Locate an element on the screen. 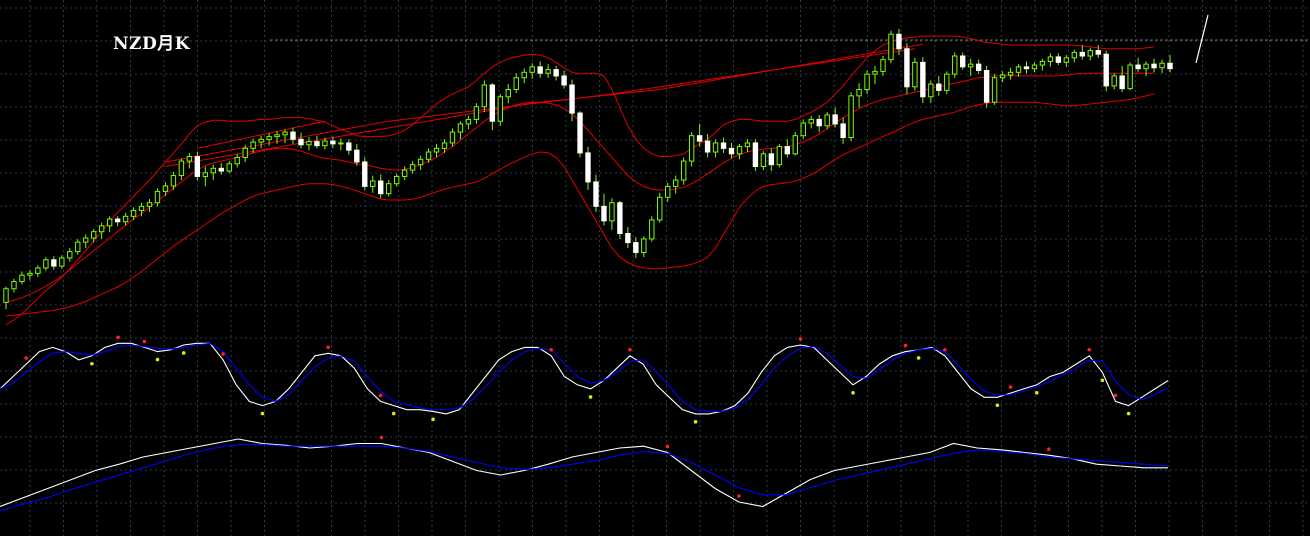  oscillator-panel is located at coordinates (584, 379).